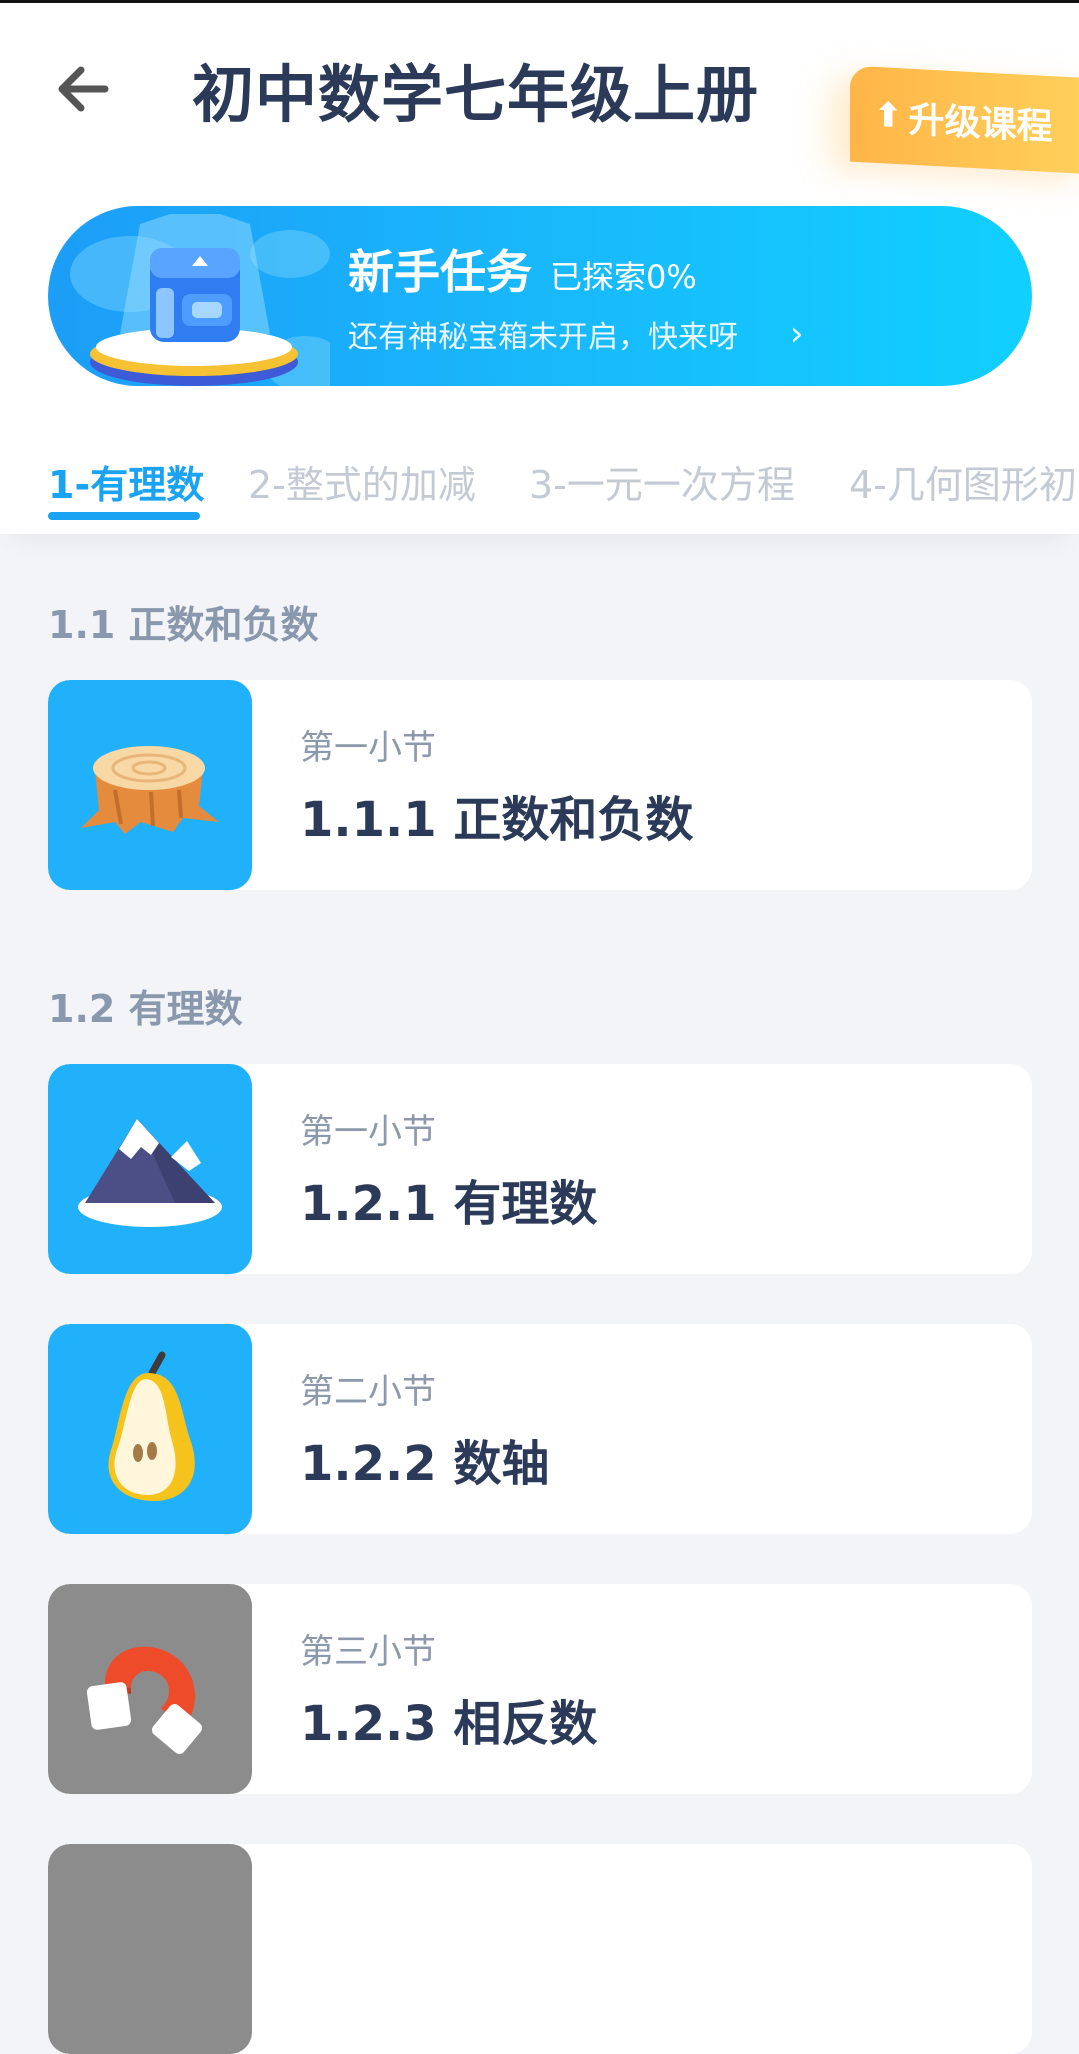  Describe the element at coordinates (540, 1689) in the screenshot. I see `lesson-card: 第三小节 1.2.3 相反数` at that location.